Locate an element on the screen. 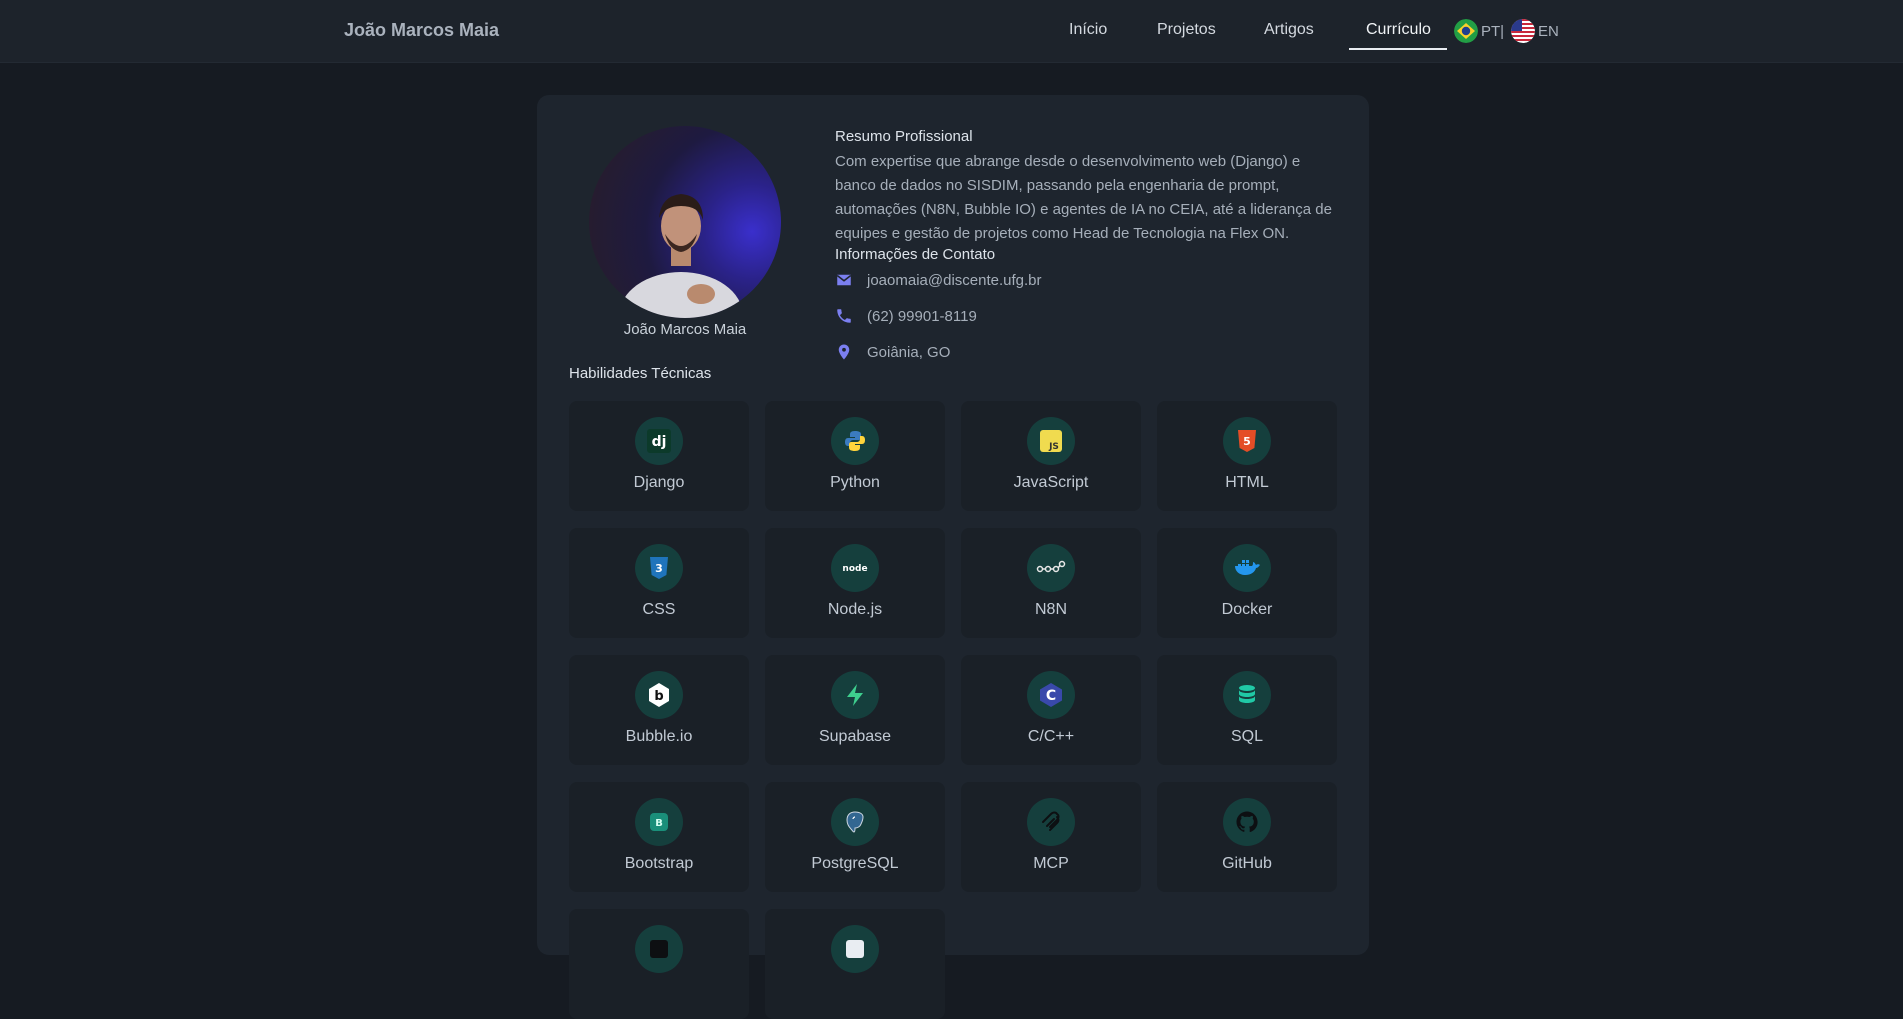 The image size is (1903, 1019). skill-label: Django is located at coordinates (659, 482).